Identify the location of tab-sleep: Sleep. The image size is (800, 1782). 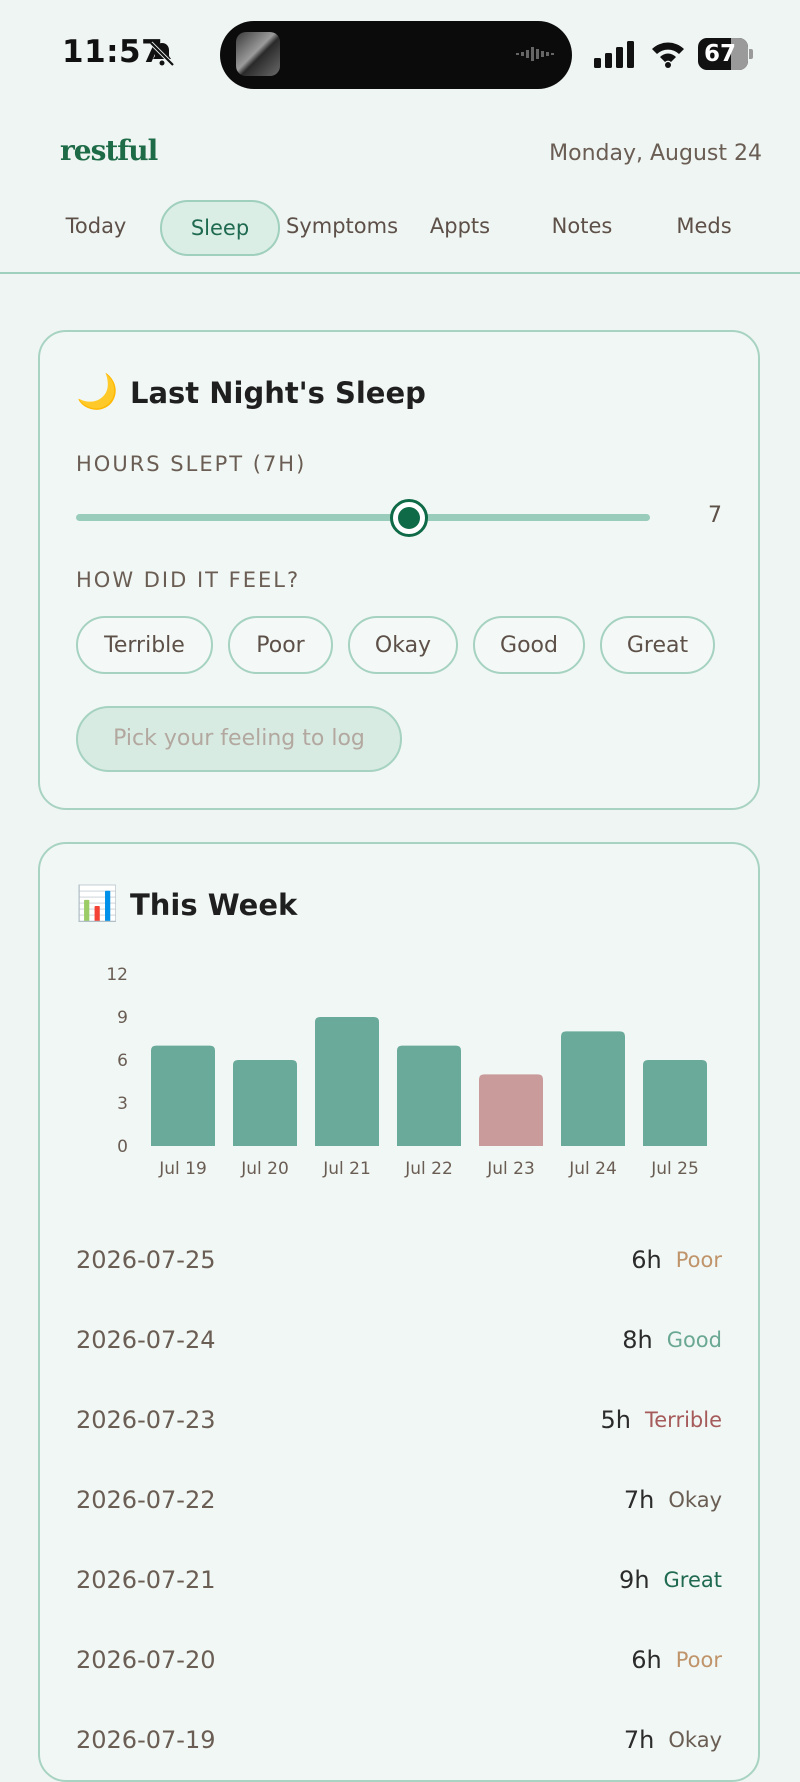
(220, 228).